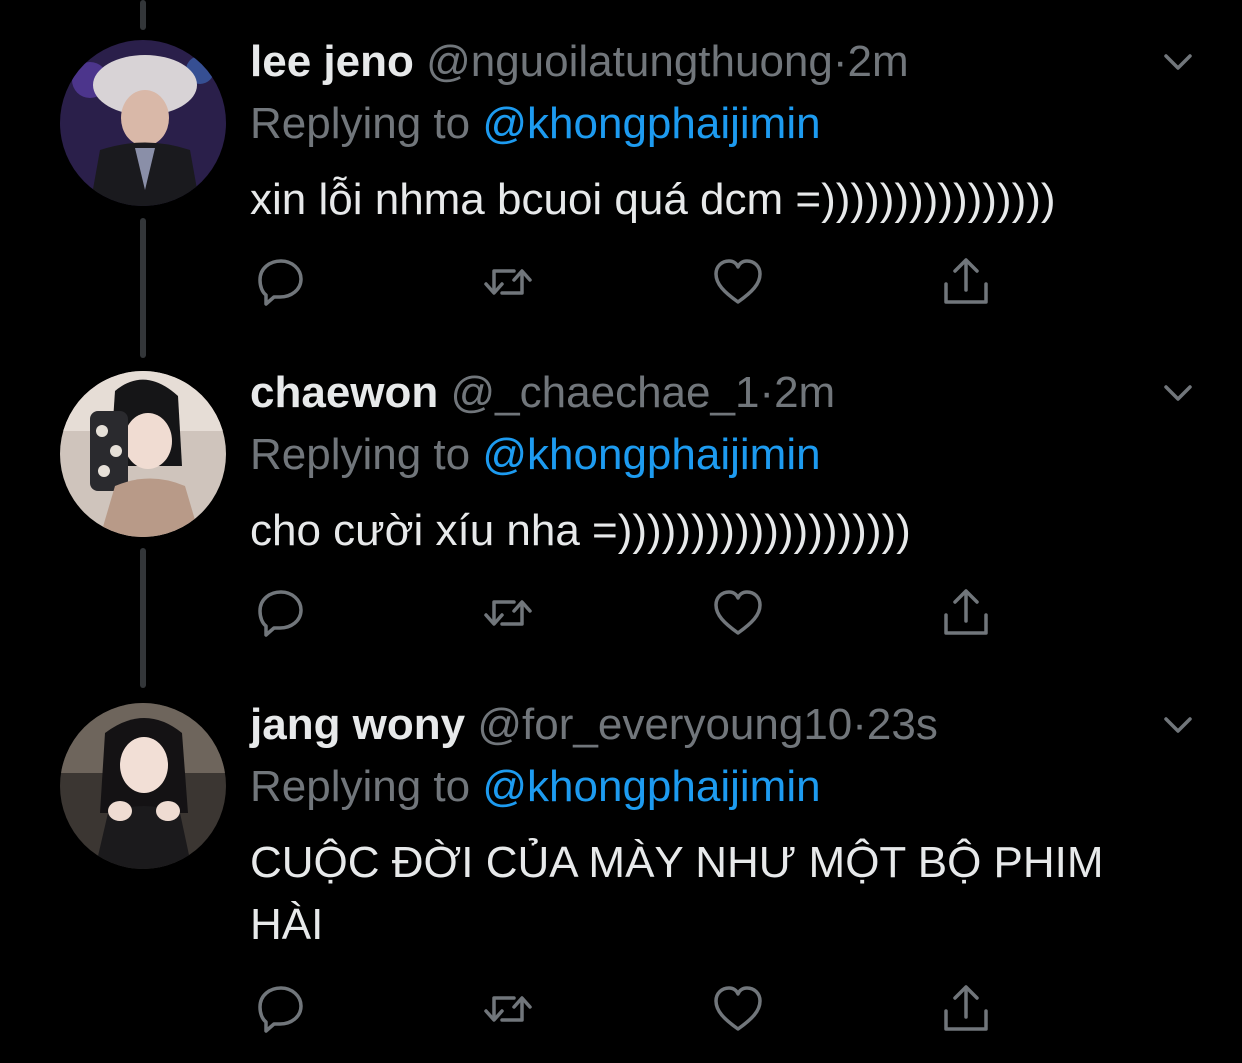  Describe the element at coordinates (664, 724) in the screenshot. I see `user-handle: @for_everyoung10` at that location.